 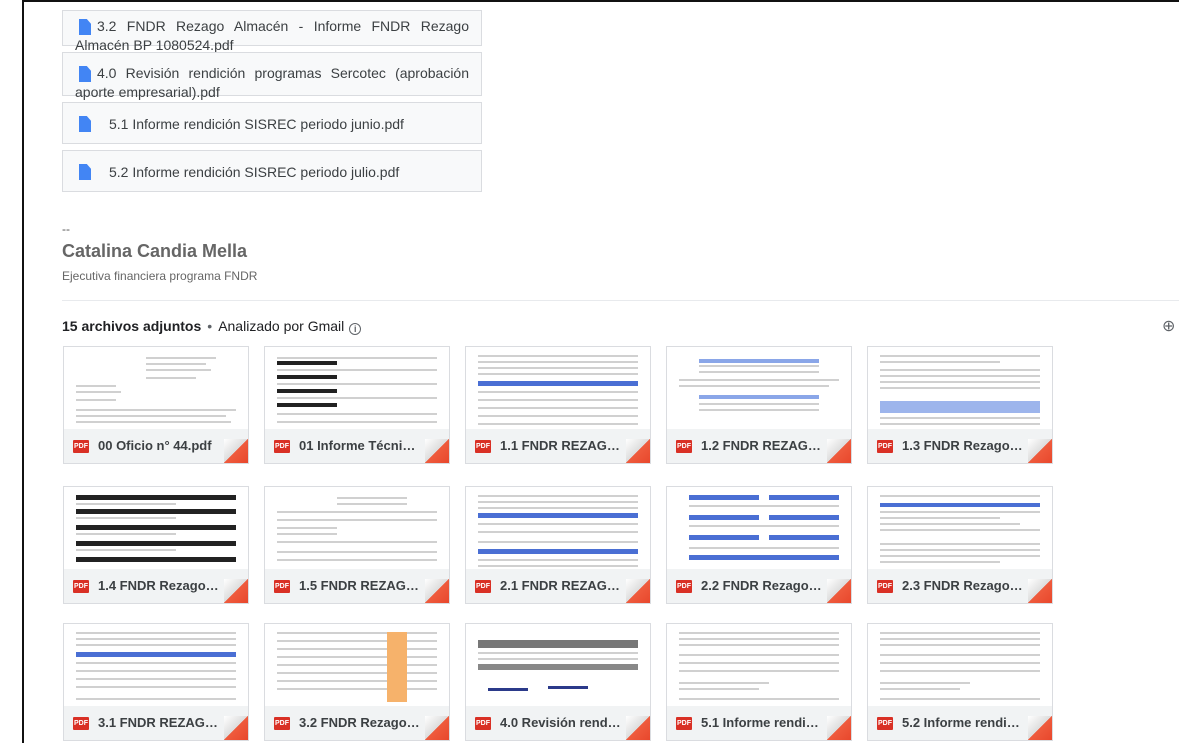 I want to click on attachment-thumbnail: PDF 1.4 FNDR Rezago.pdf, so click(x=156, y=545).